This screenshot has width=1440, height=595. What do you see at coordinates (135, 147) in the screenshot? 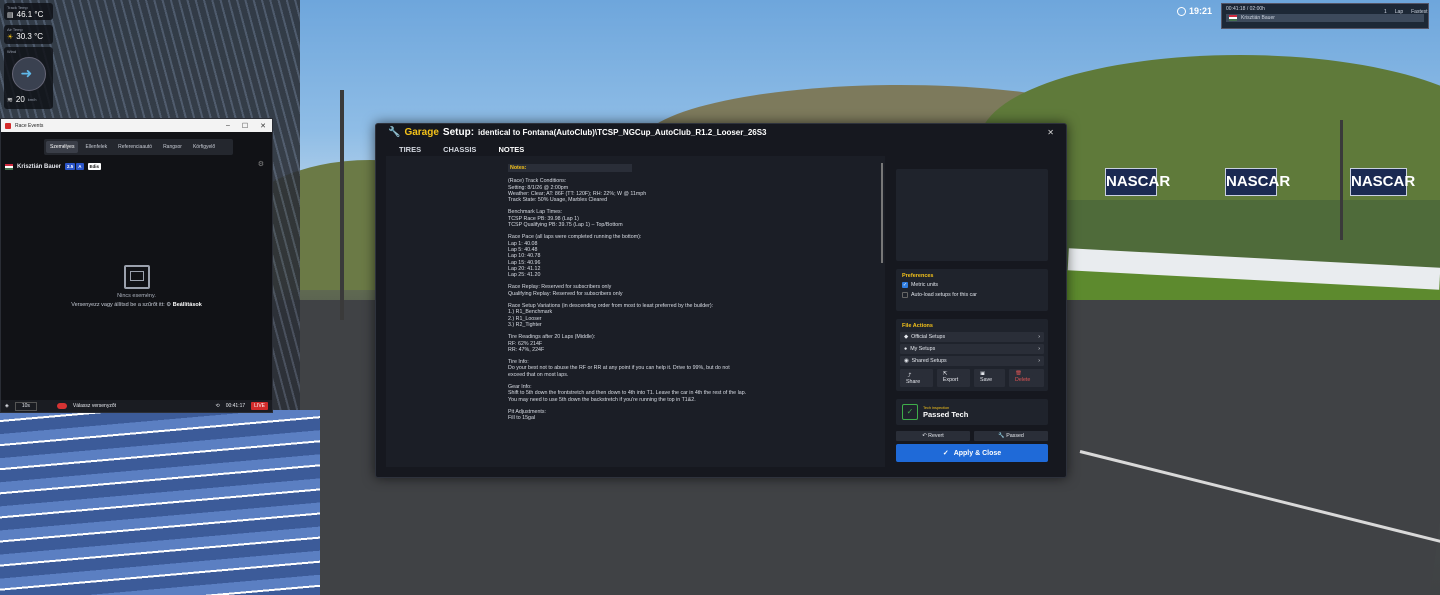
I see `tab-referenciaauto: Referenciaautó` at bounding box center [135, 147].